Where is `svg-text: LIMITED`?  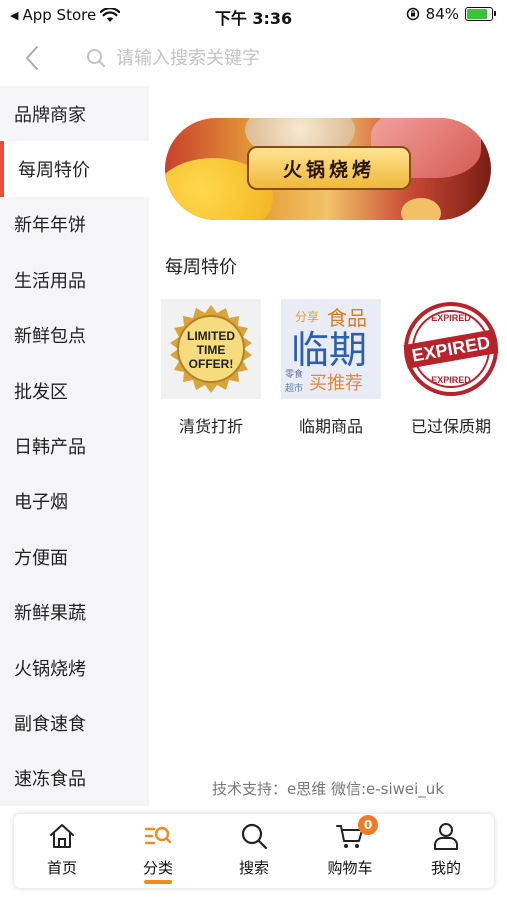
svg-text: LIMITED is located at coordinates (211, 336).